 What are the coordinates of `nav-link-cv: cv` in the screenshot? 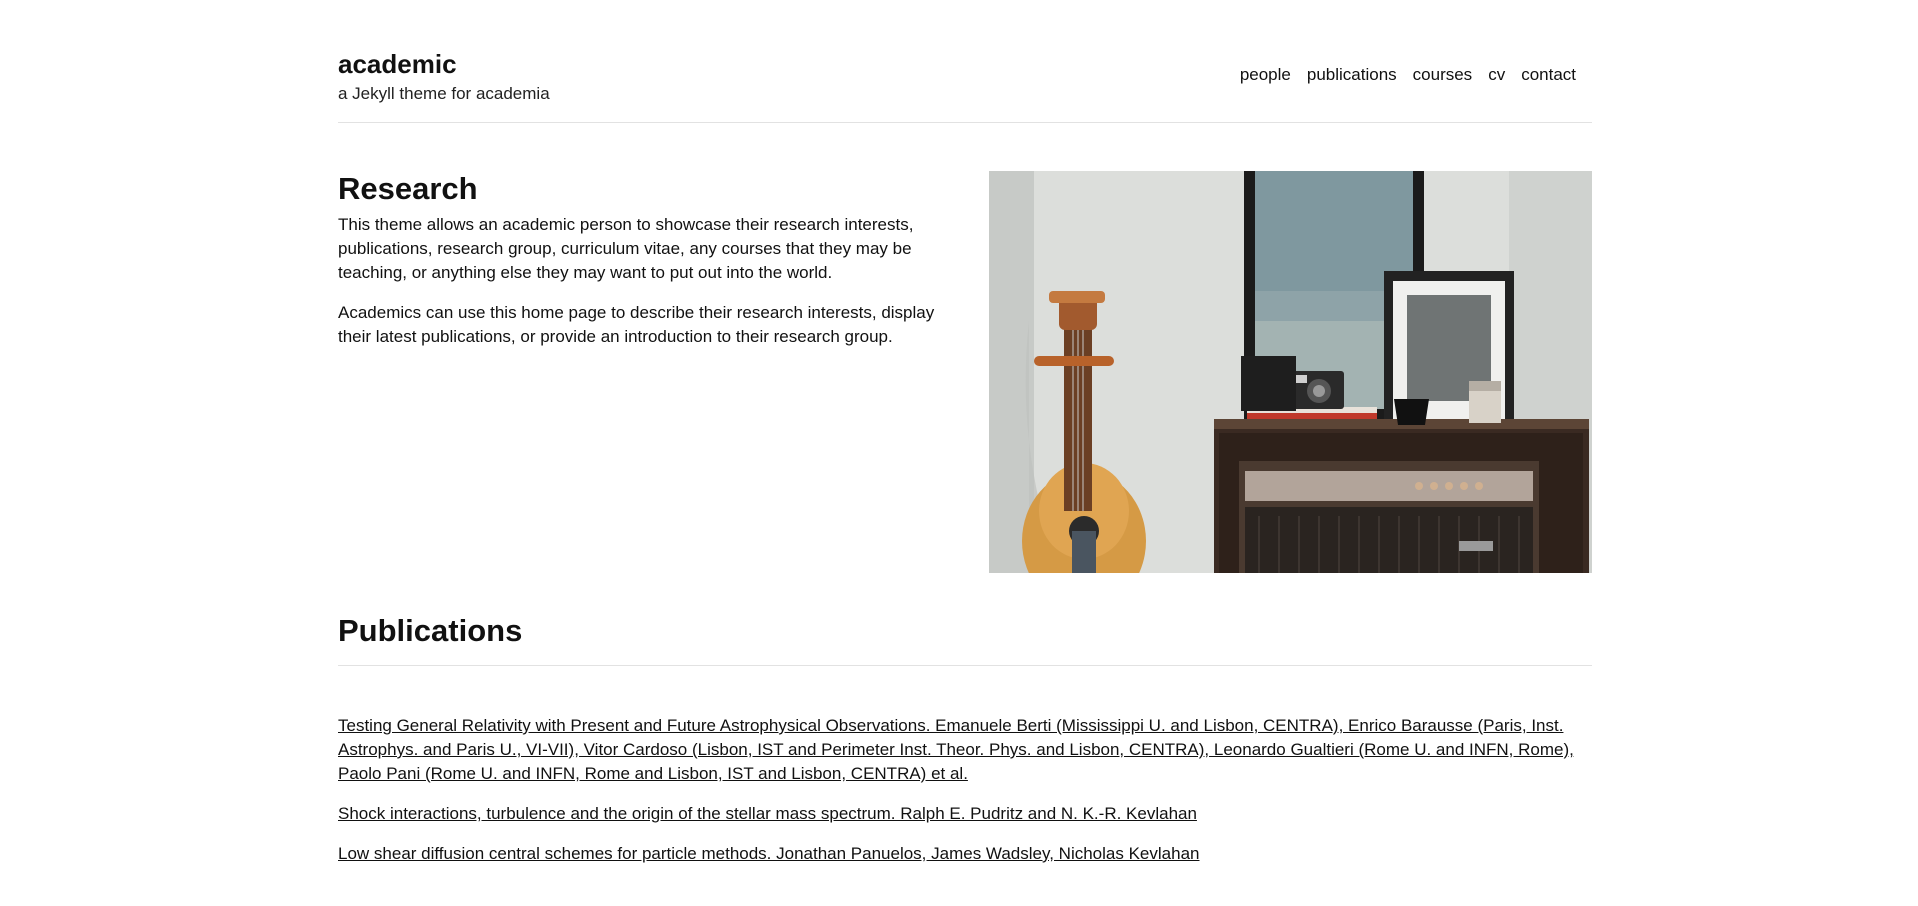 It's located at (1496, 75).